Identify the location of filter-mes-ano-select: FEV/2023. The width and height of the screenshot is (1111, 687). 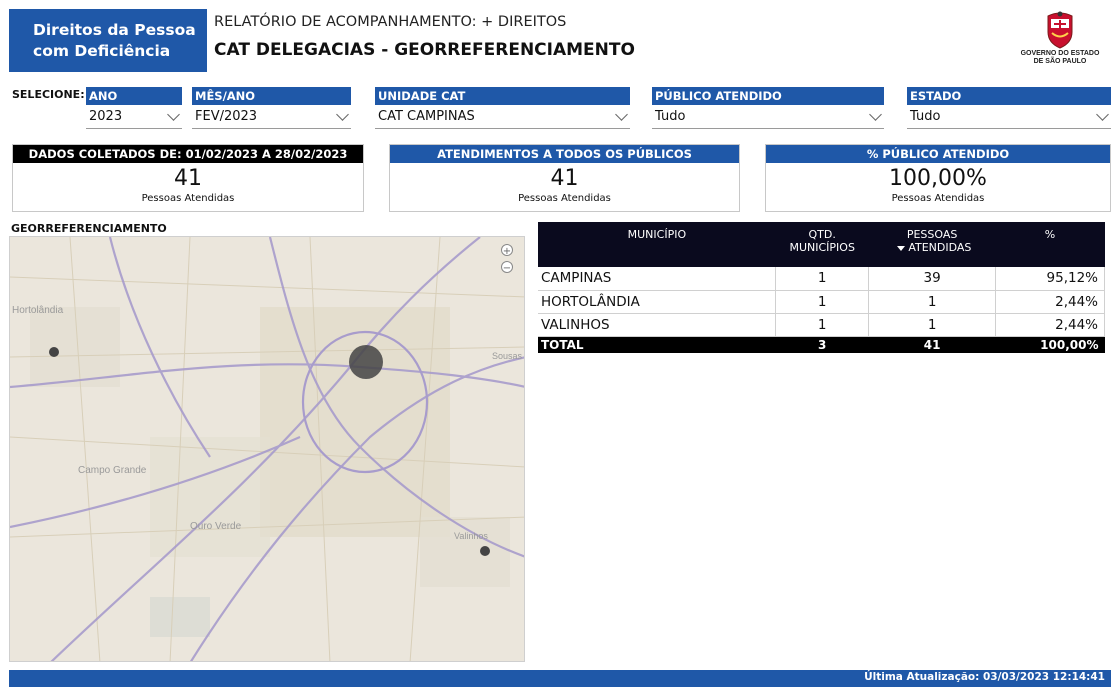
(271, 117).